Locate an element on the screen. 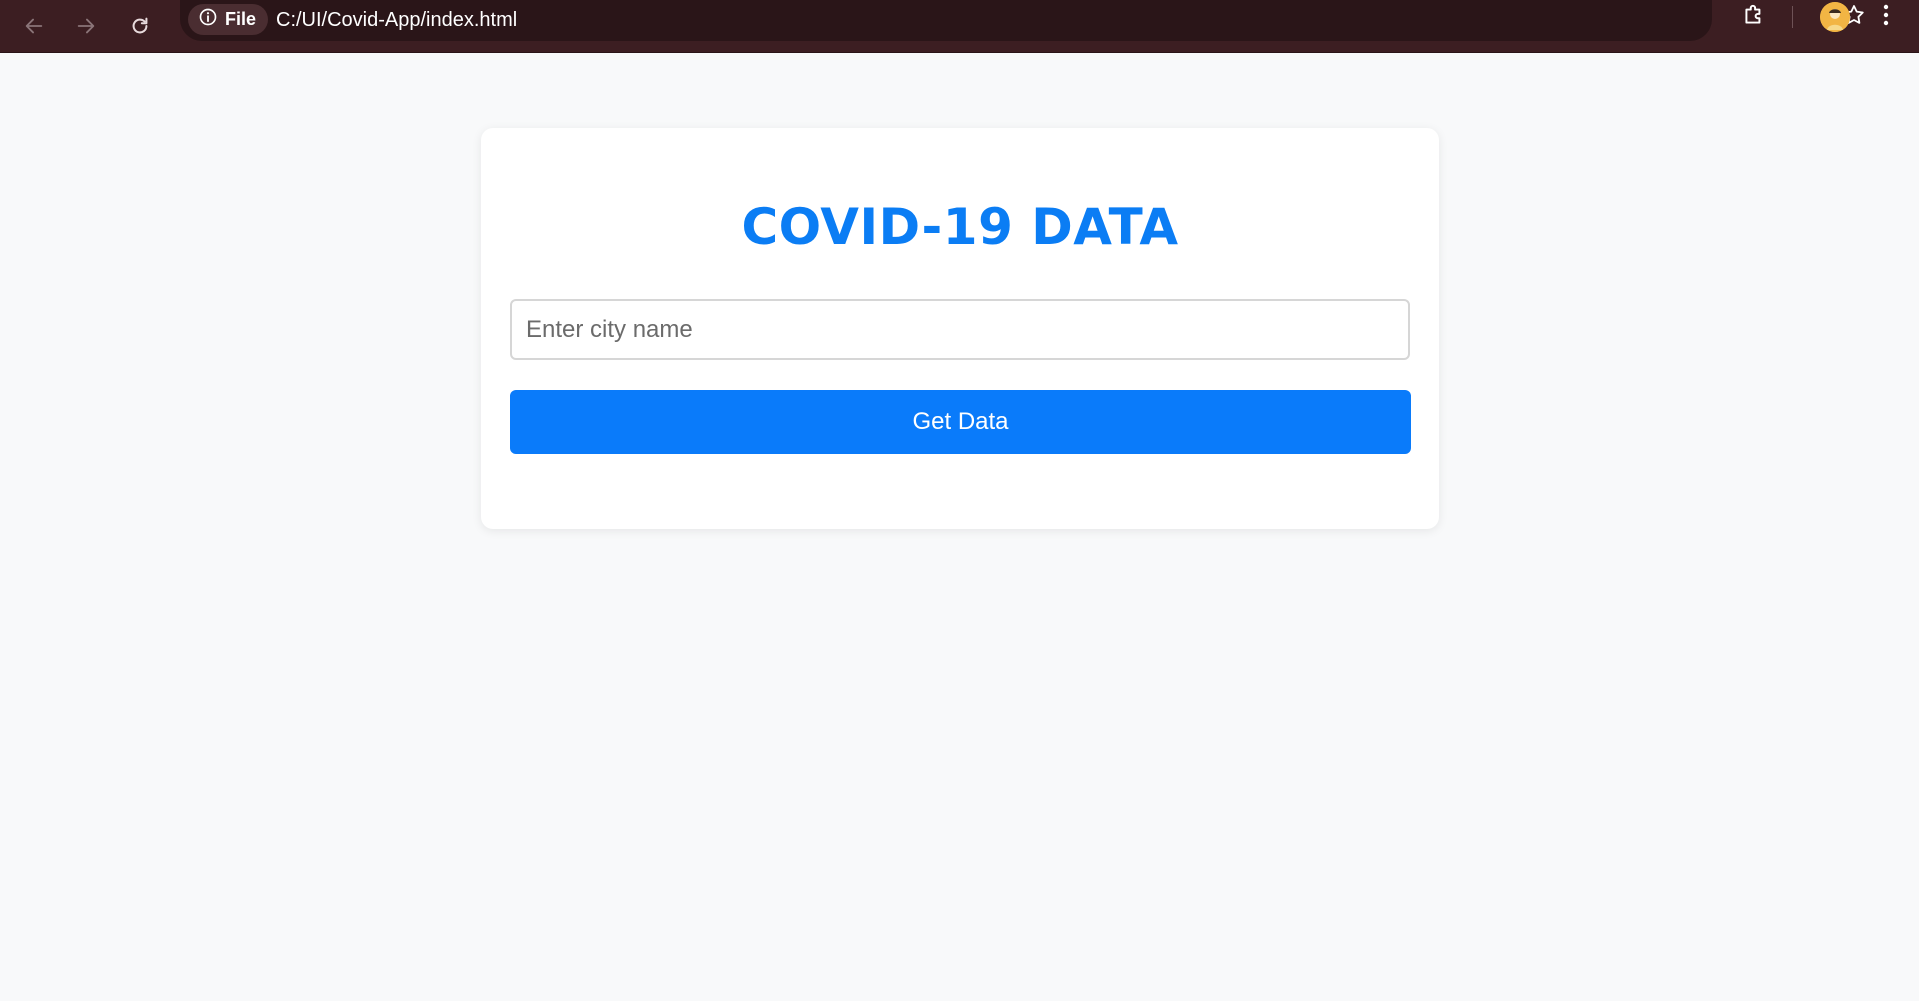 The height and width of the screenshot is (1001, 1919). forward-button is located at coordinates (86, 26).